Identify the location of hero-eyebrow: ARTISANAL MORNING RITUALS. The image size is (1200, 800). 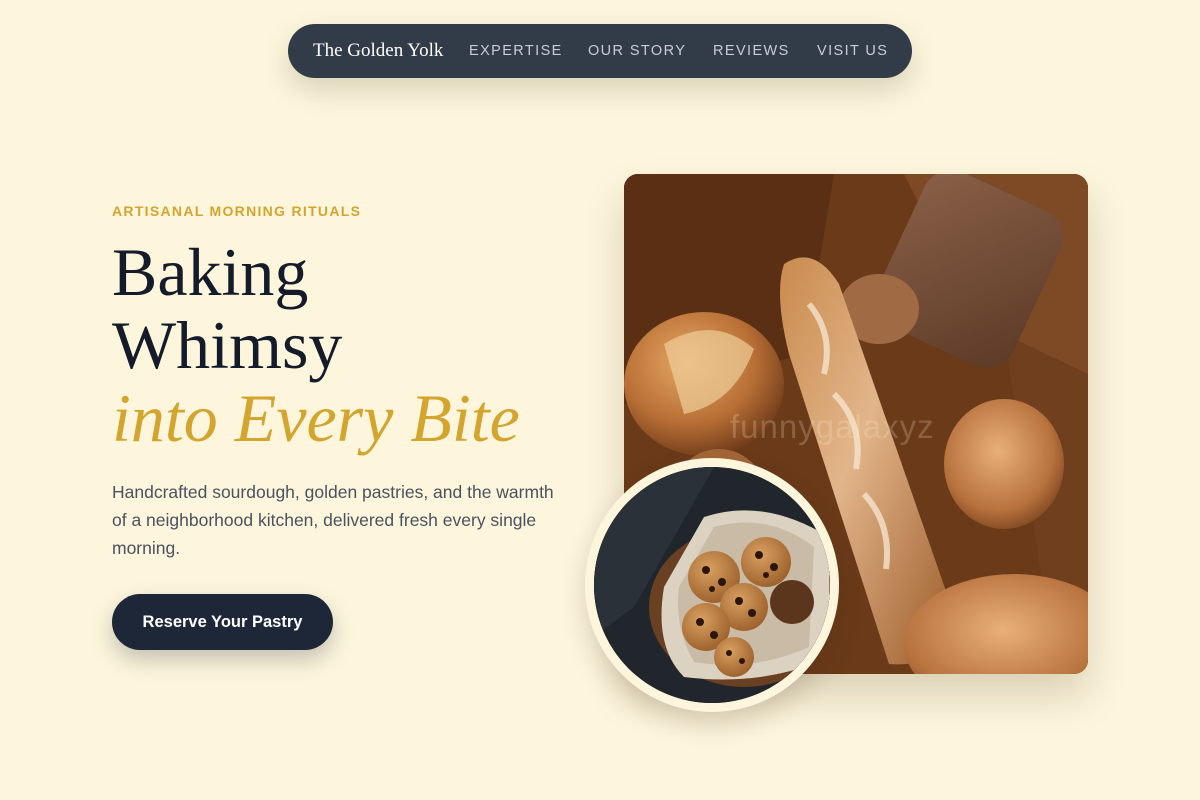
(237, 211).